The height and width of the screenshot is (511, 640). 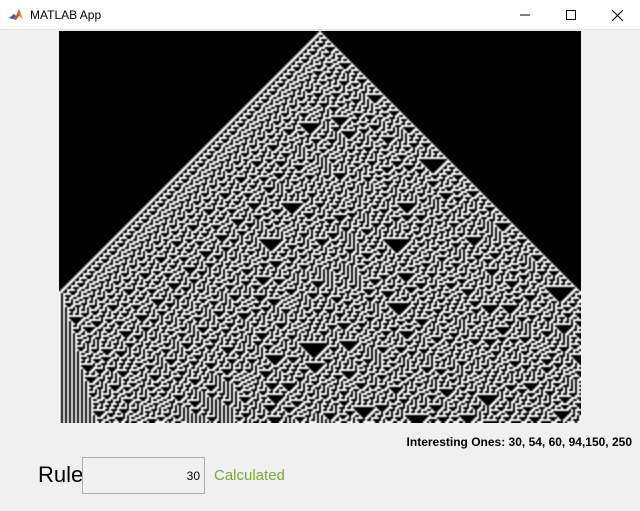 I want to click on rule-label: Rule, so click(x=61, y=474).